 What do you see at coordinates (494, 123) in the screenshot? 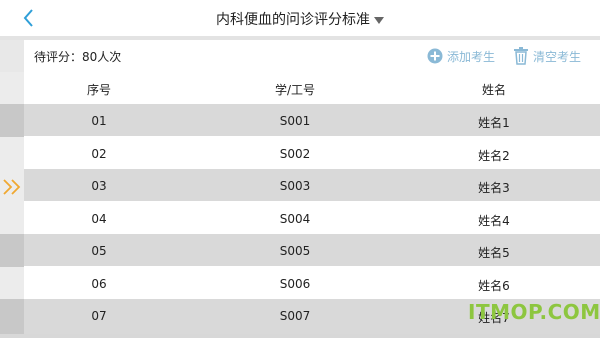
I see `row-name: 姓名1` at bounding box center [494, 123].